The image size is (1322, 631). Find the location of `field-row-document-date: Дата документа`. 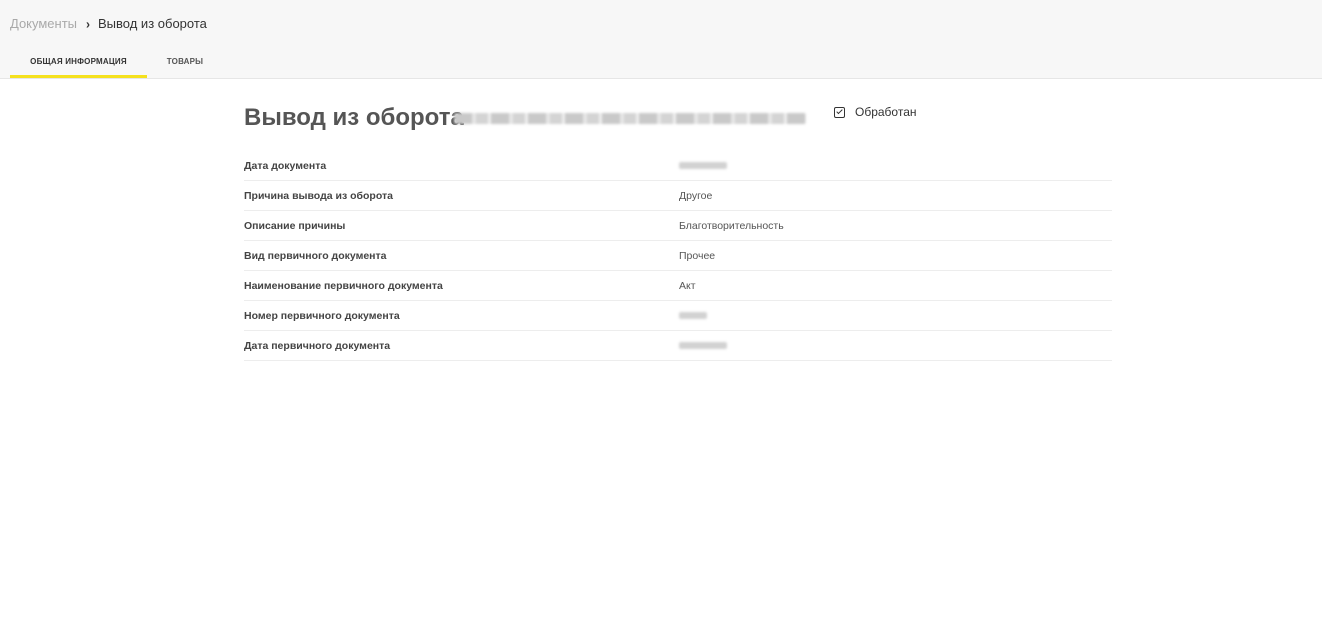

field-row-document-date: Дата документа is located at coordinates (678, 166).